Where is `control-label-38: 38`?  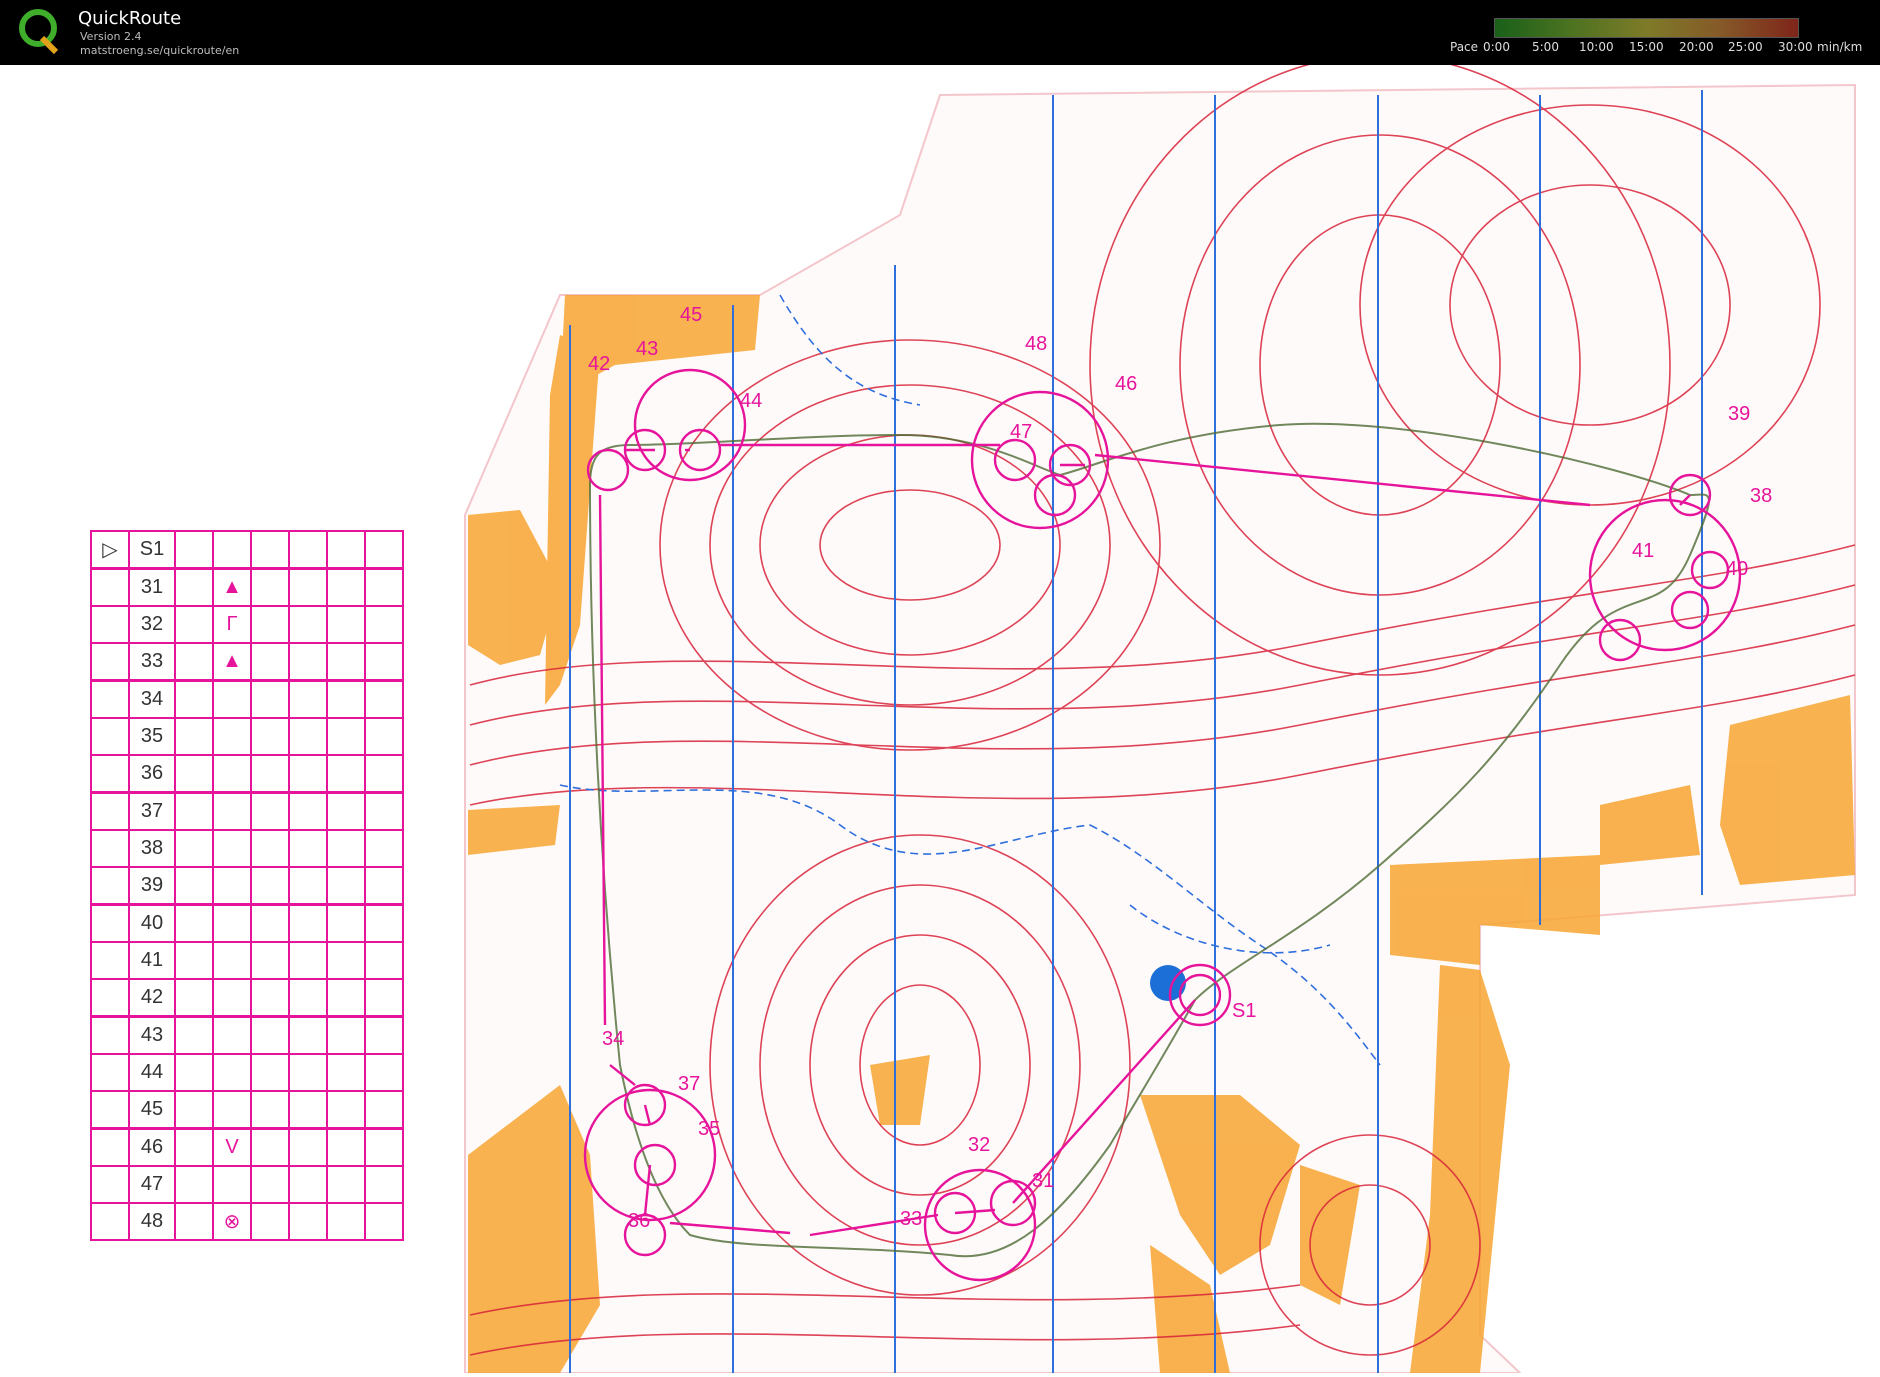
control-label-38: 38 is located at coordinates (1761, 496).